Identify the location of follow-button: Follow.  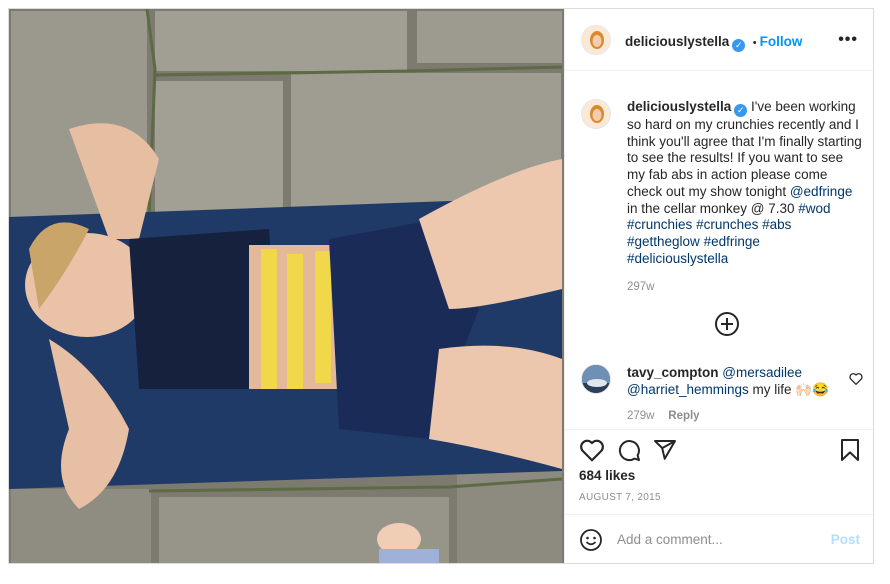
(781, 41).